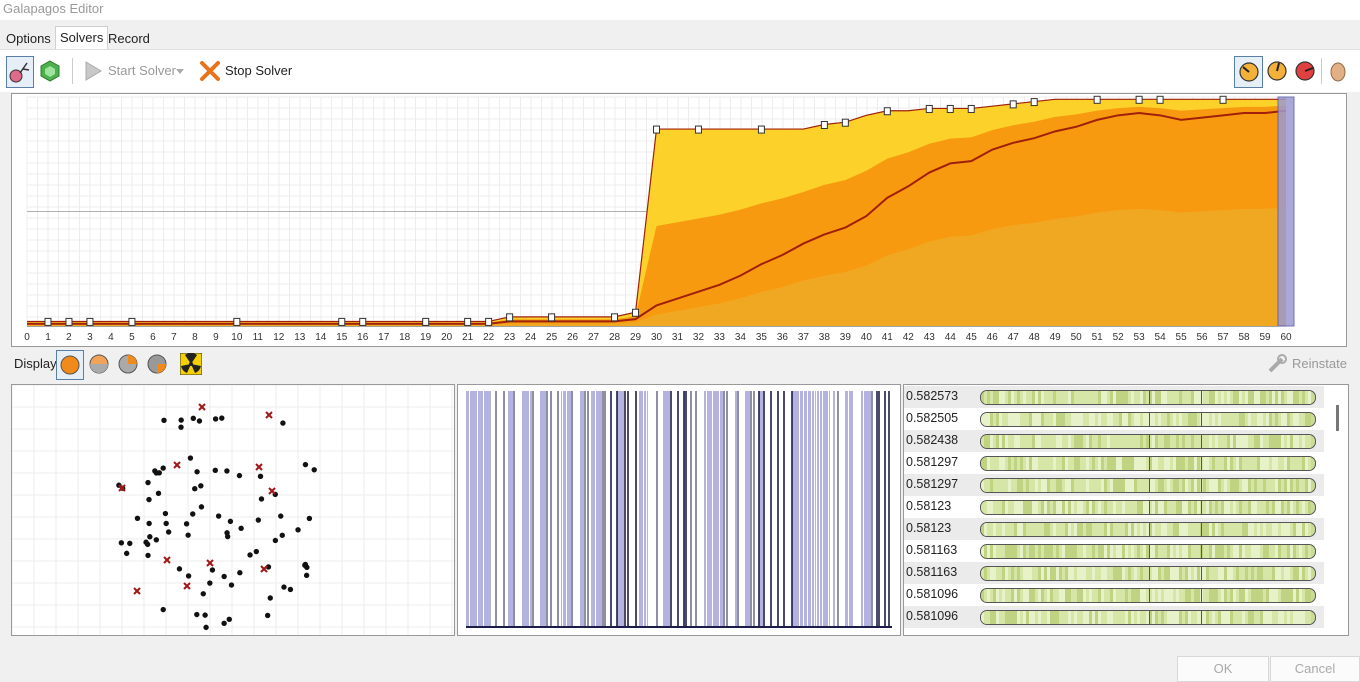 The image size is (1360, 682). What do you see at coordinates (237, 337) in the screenshot?
I see `x-tick-label: 10` at bounding box center [237, 337].